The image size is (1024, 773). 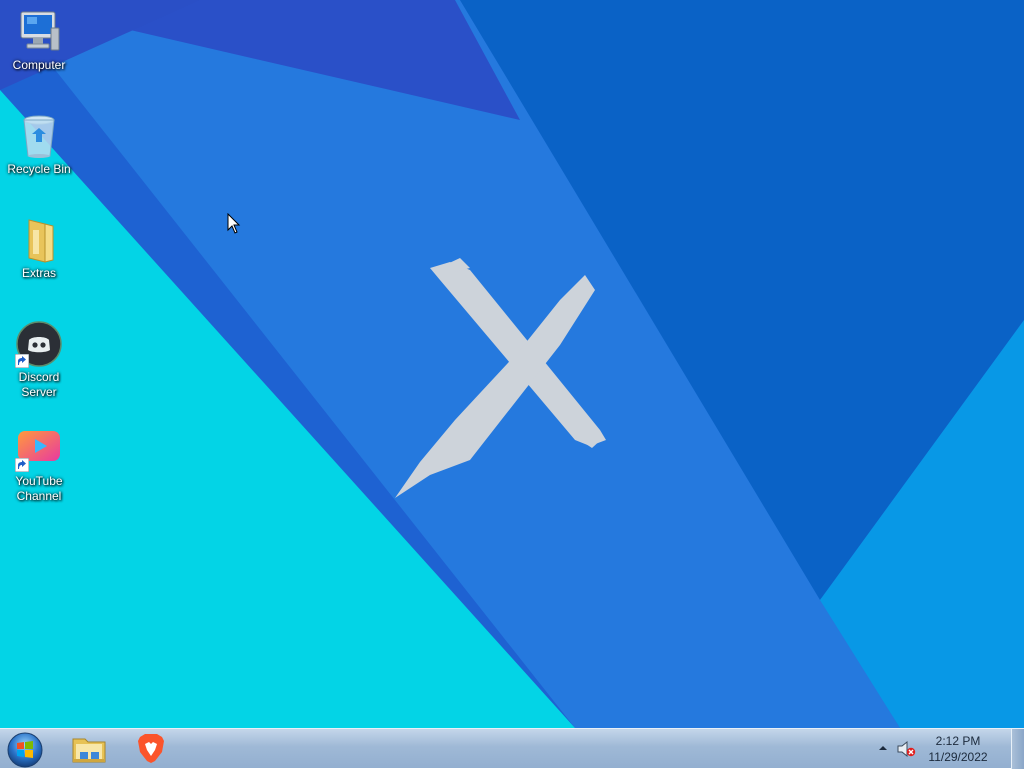 What do you see at coordinates (39, 240) in the screenshot?
I see `folder-icon` at bounding box center [39, 240].